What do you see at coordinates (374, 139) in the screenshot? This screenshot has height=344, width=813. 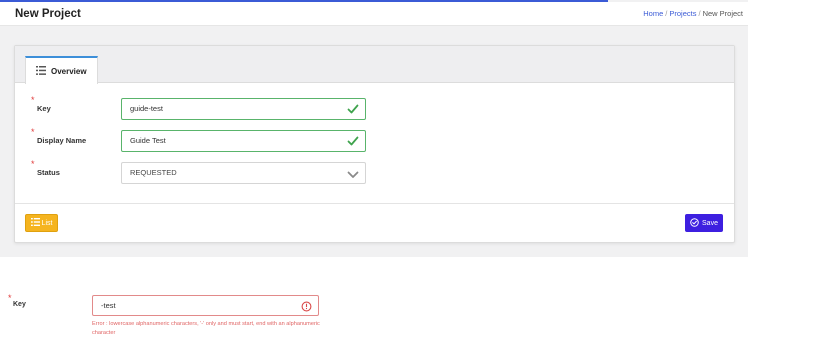 I see `display-name-row: * Display Name Guide Test` at bounding box center [374, 139].